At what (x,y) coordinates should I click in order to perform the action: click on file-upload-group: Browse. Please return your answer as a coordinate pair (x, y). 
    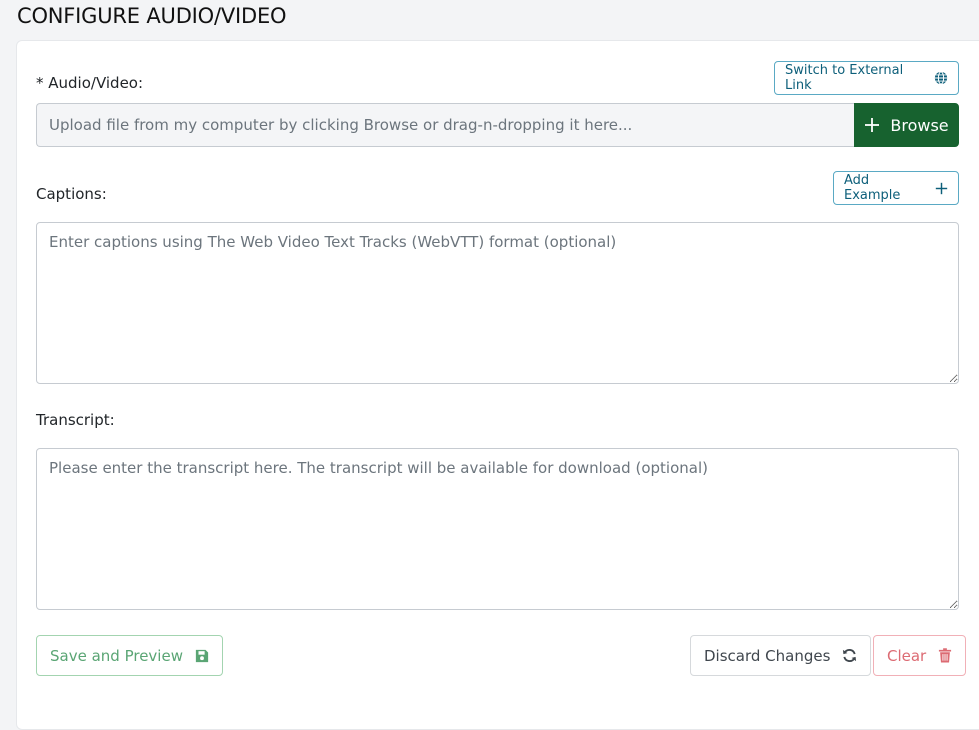
    Looking at the image, I should click on (497, 125).